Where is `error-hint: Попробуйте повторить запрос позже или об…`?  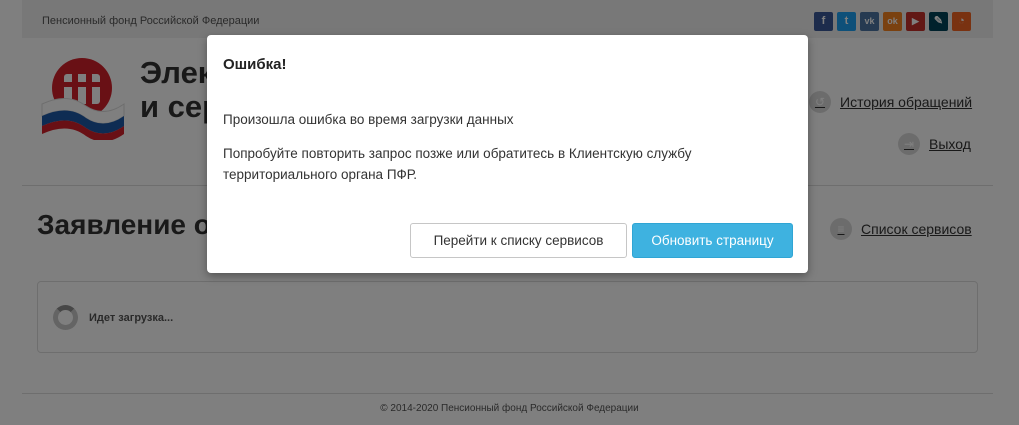
error-hint: Попробуйте повторить запрос позже или об… is located at coordinates (457, 164).